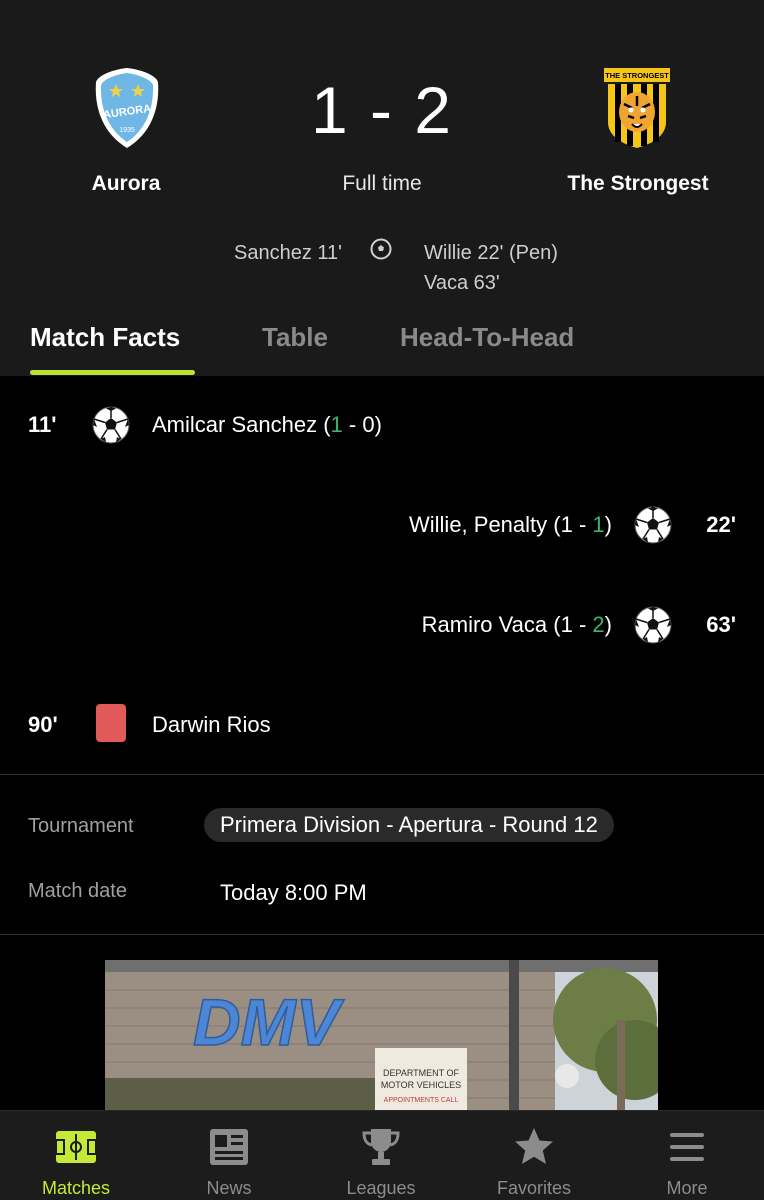 The image size is (764, 1200). What do you see at coordinates (295, 349) in the screenshot?
I see `tab-table: Table` at bounding box center [295, 349].